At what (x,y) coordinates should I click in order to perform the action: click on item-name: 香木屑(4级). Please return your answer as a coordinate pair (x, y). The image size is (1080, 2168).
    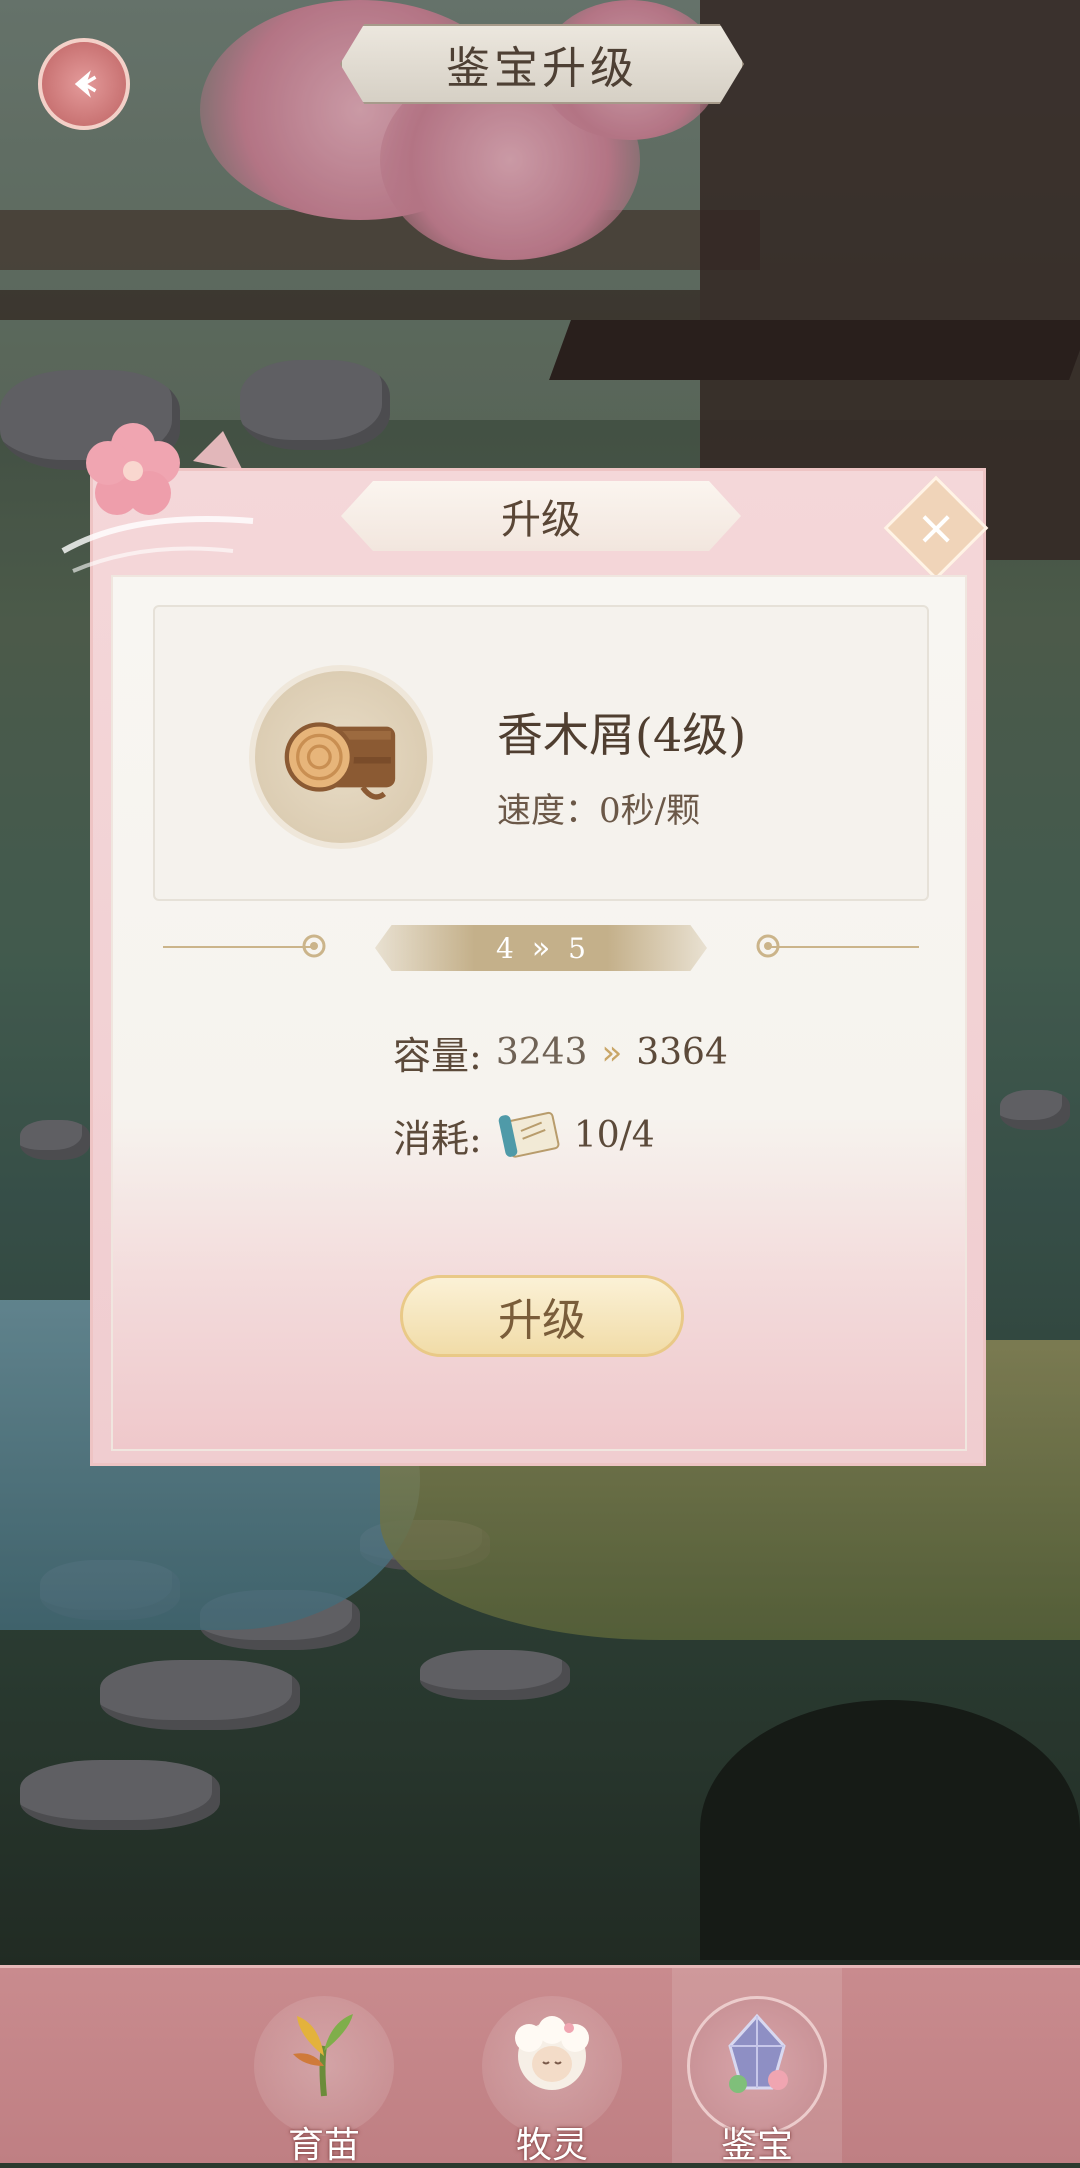
    Looking at the image, I should click on (622, 735).